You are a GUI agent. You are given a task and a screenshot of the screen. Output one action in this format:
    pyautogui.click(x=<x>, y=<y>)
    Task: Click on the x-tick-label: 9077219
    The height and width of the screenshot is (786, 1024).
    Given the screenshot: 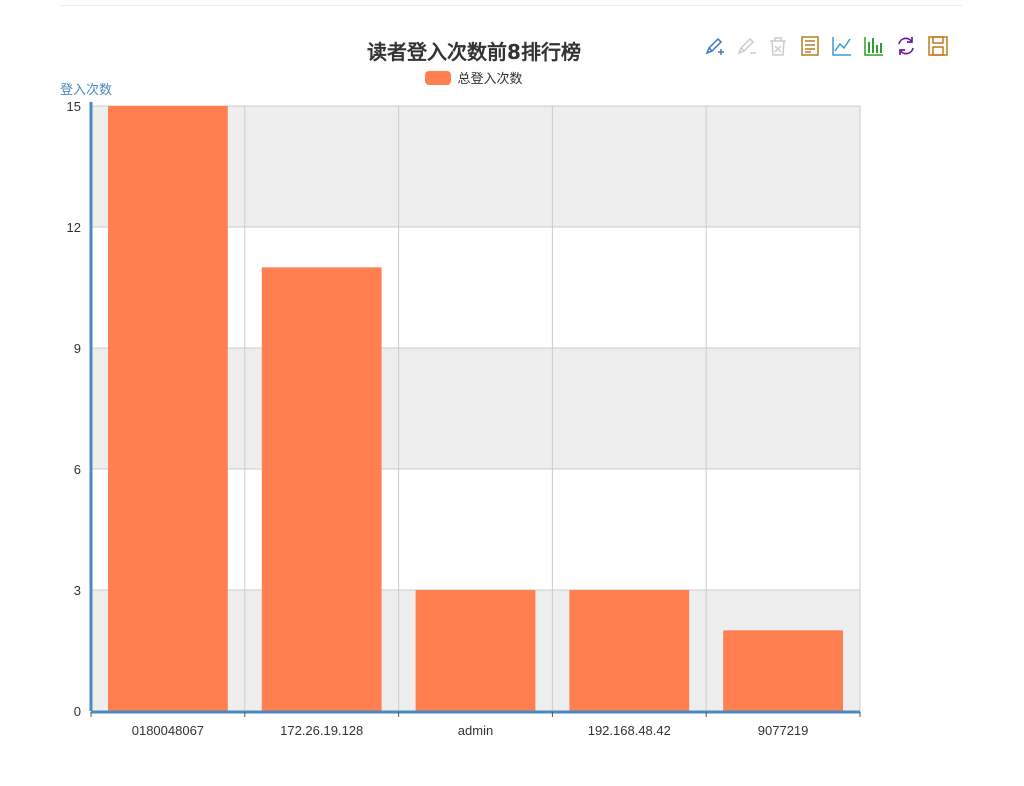 What is the action you would take?
    pyautogui.click(x=783, y=730)
    